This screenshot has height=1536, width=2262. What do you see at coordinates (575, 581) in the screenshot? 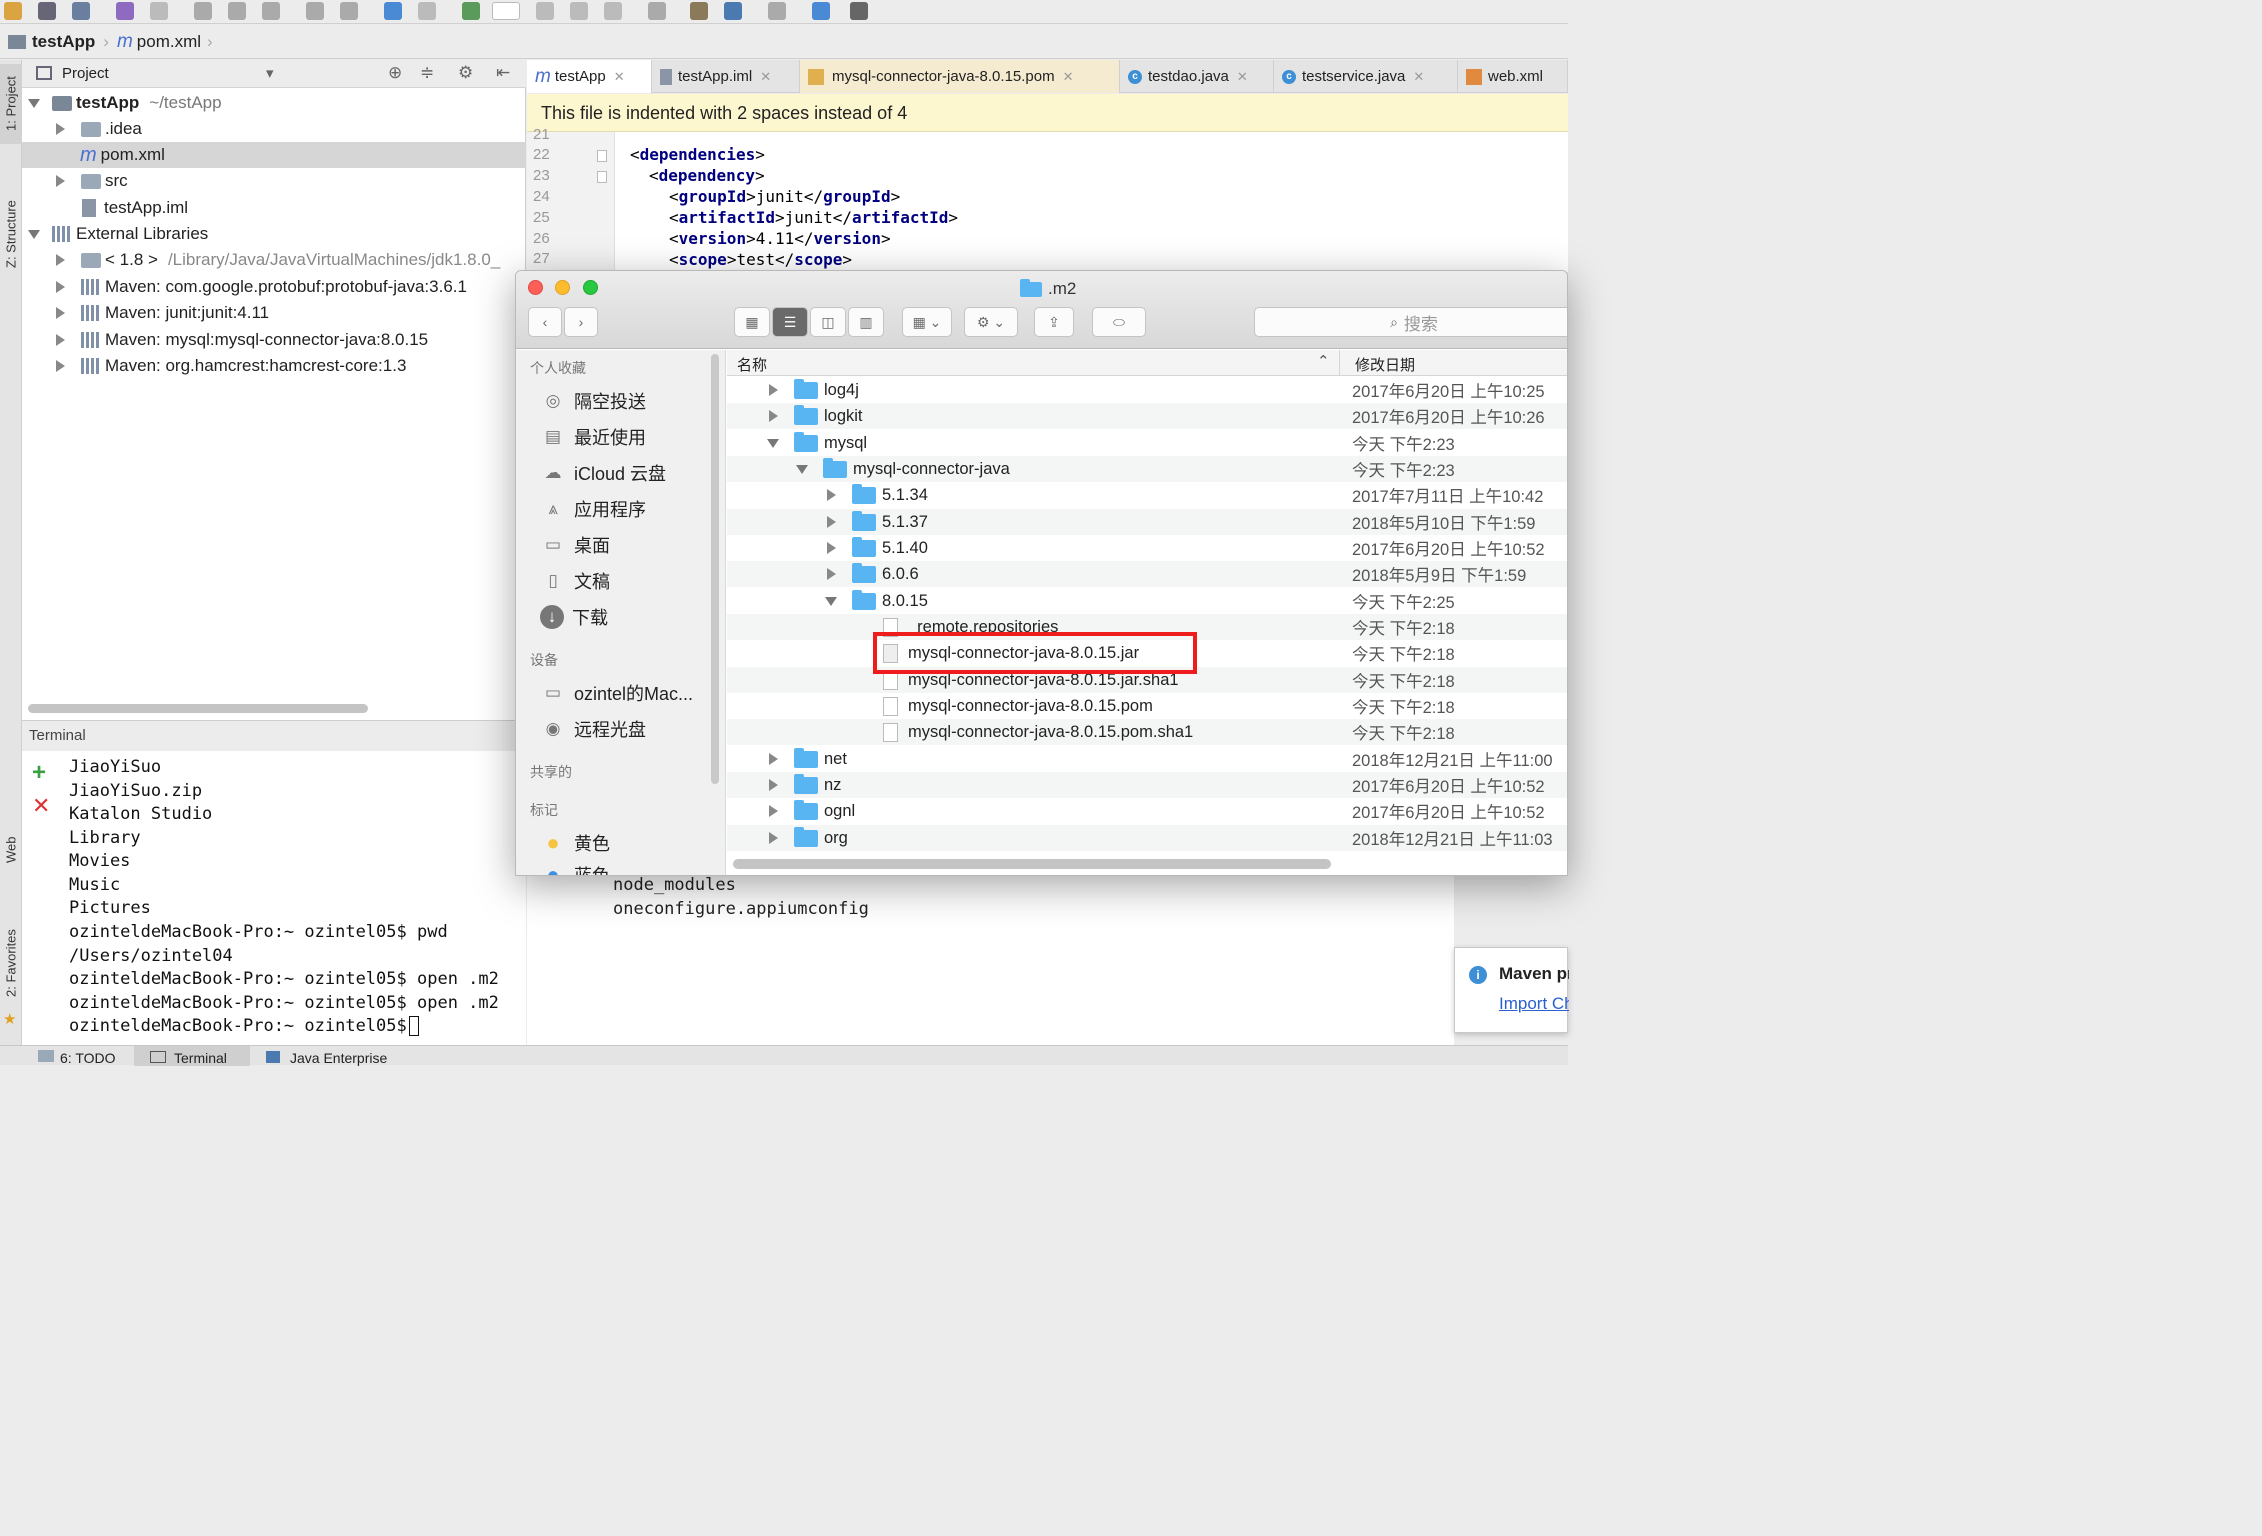
I see `sidebar-item-documents: ▯ 文稿` at bounding box center [575, 581].